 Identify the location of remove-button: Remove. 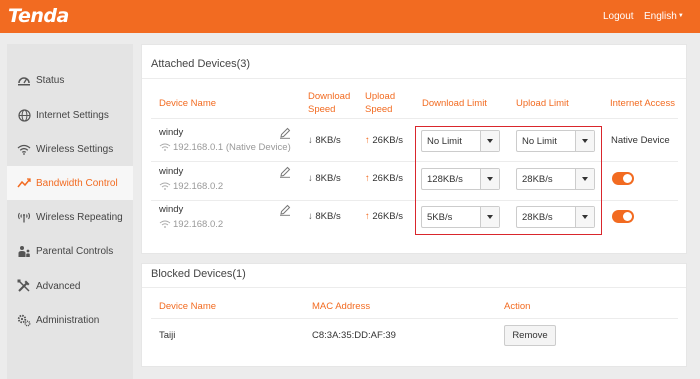
(530, 335).